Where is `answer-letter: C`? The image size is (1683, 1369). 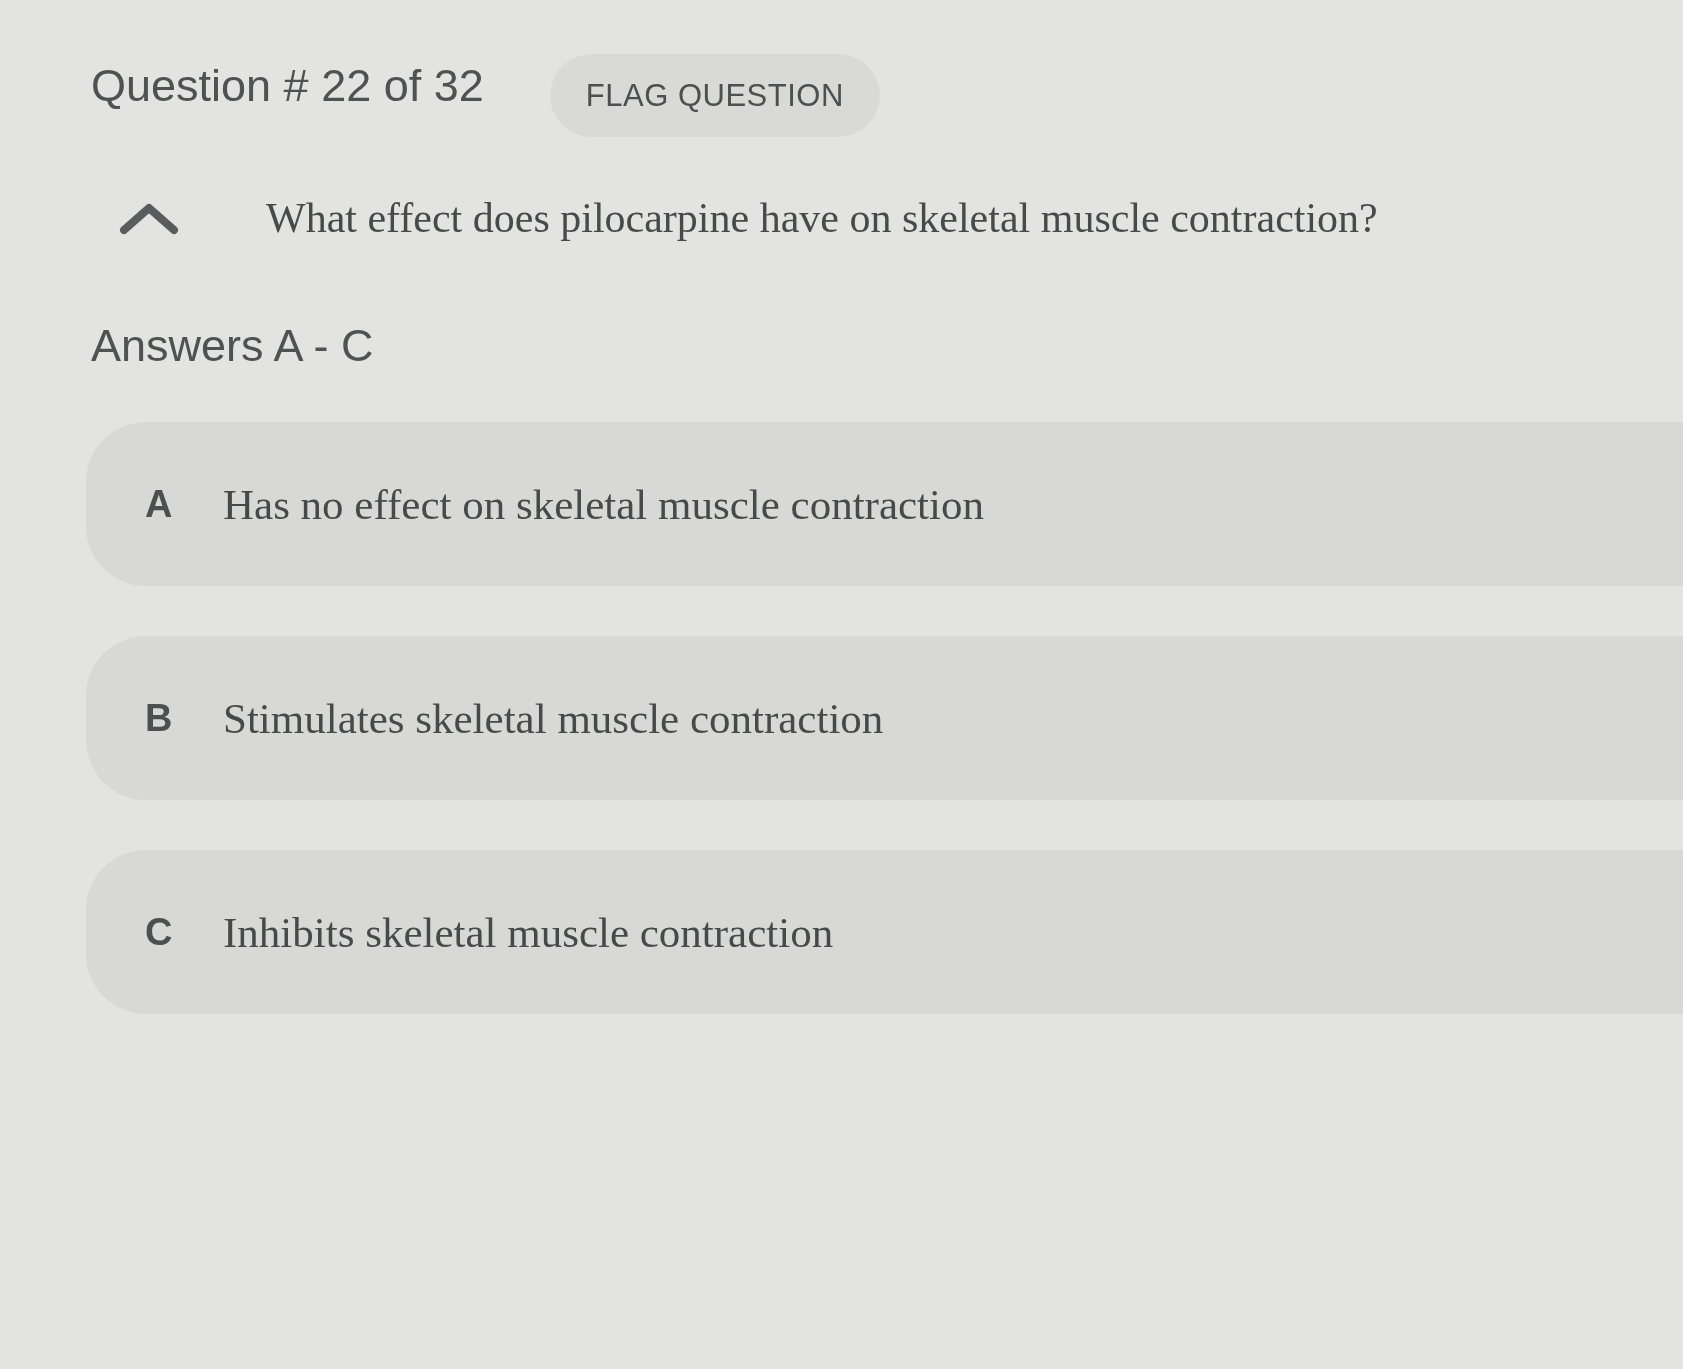
answer-letter: C is located at coordinates (159, 932).